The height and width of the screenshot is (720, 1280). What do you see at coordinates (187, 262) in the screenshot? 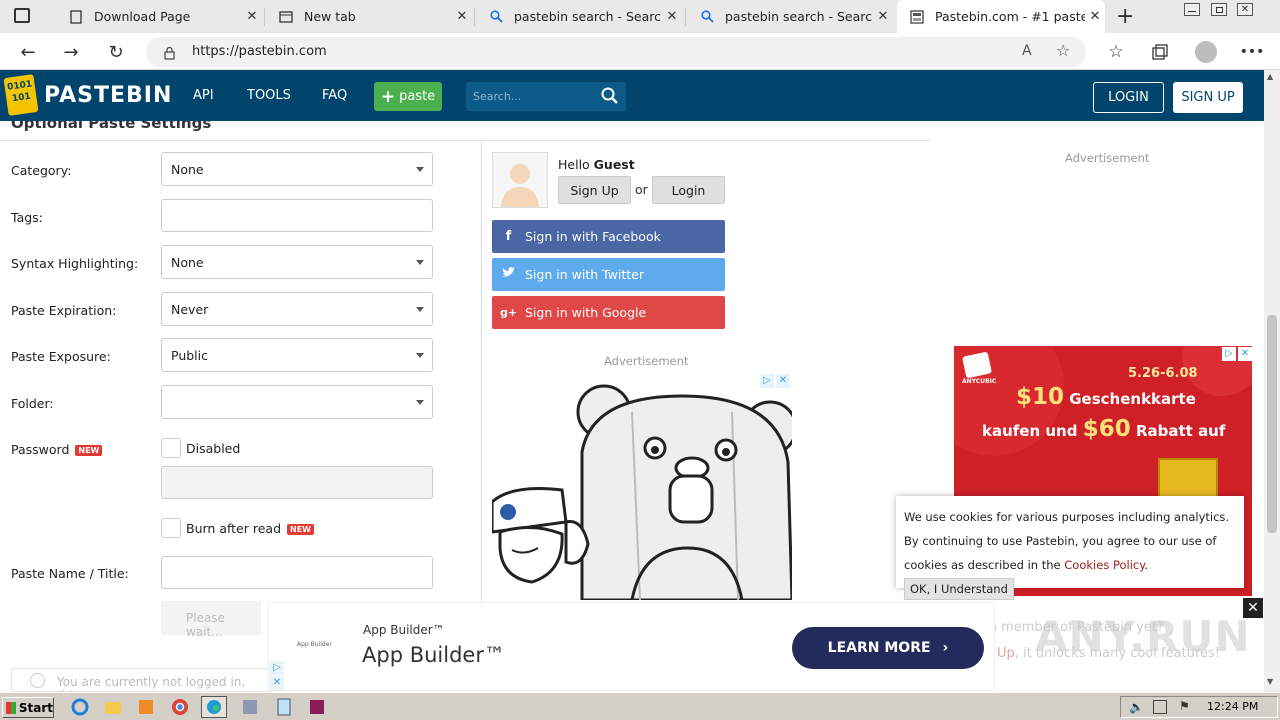
I see `syntax-value: None` at bounding box center [187, 262].